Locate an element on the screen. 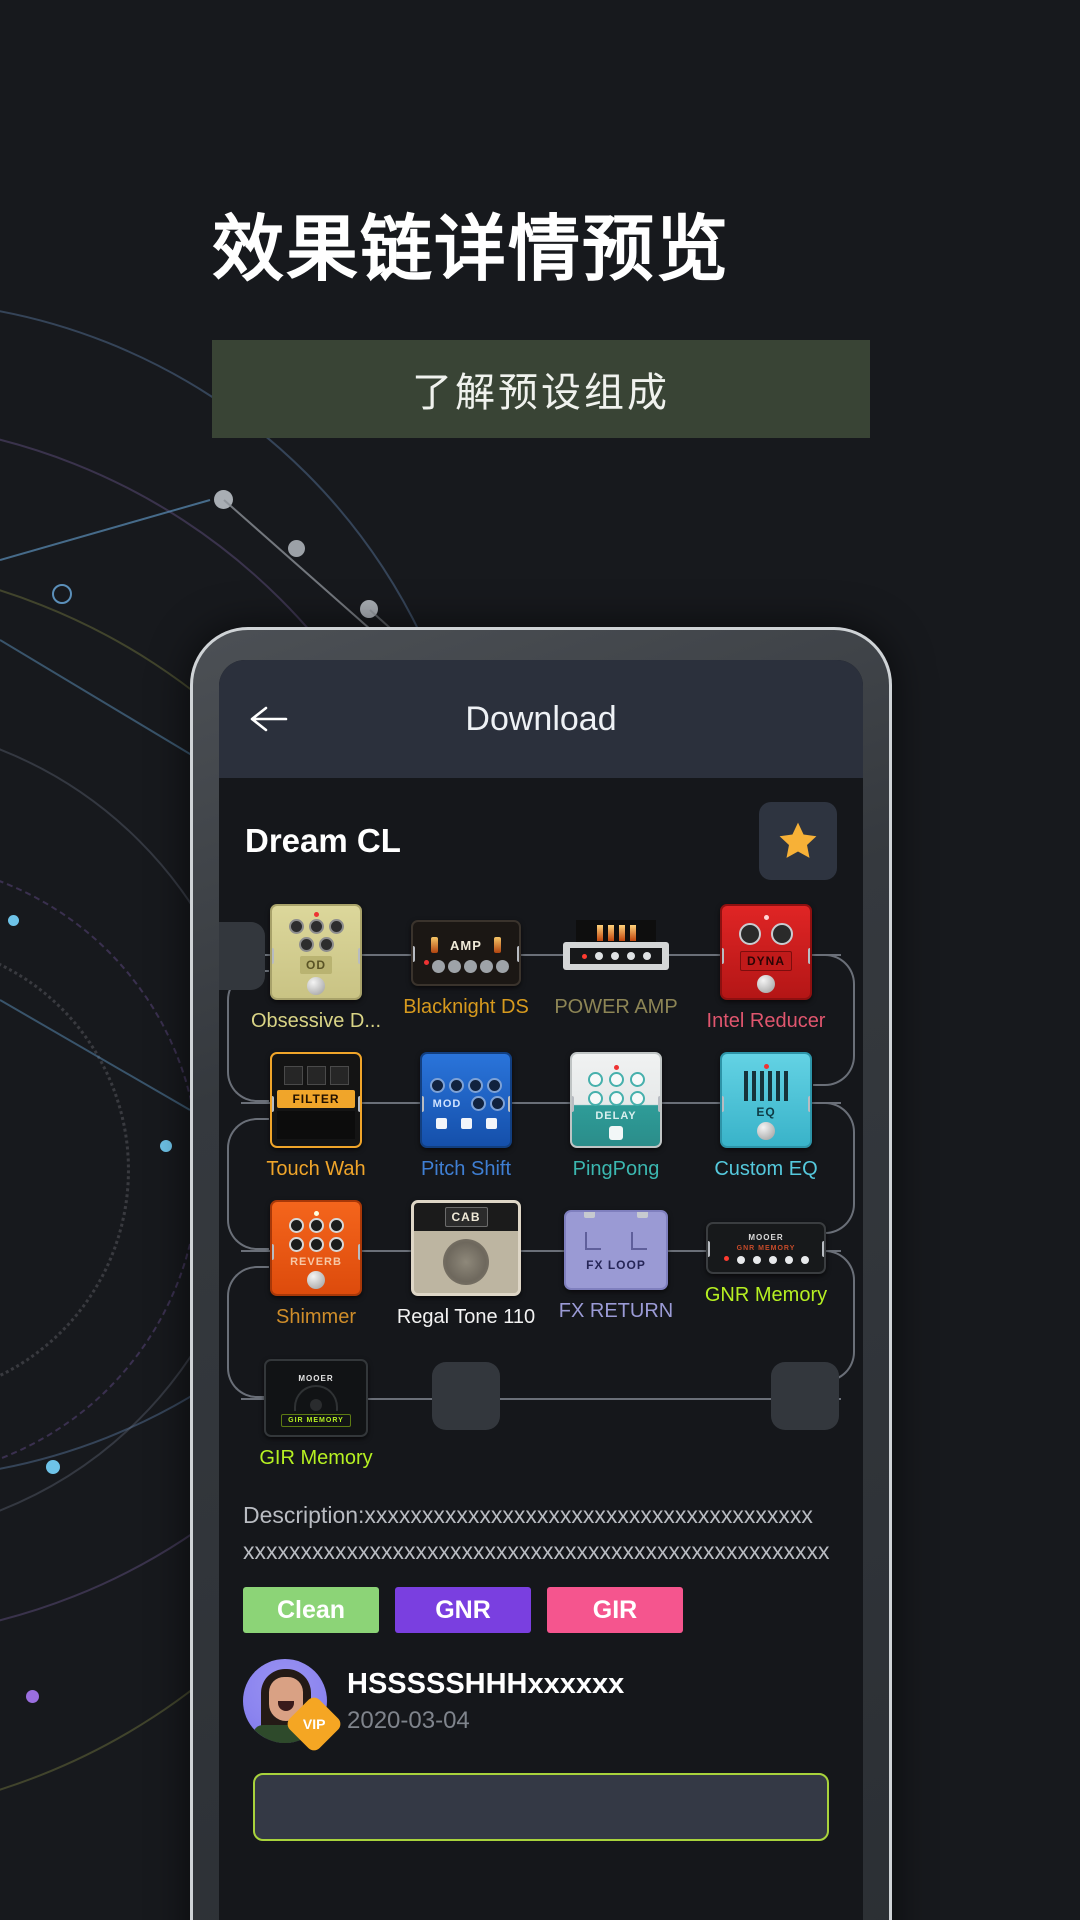  author-date: 2020-03-04 is located at coordinates (408, 1720).